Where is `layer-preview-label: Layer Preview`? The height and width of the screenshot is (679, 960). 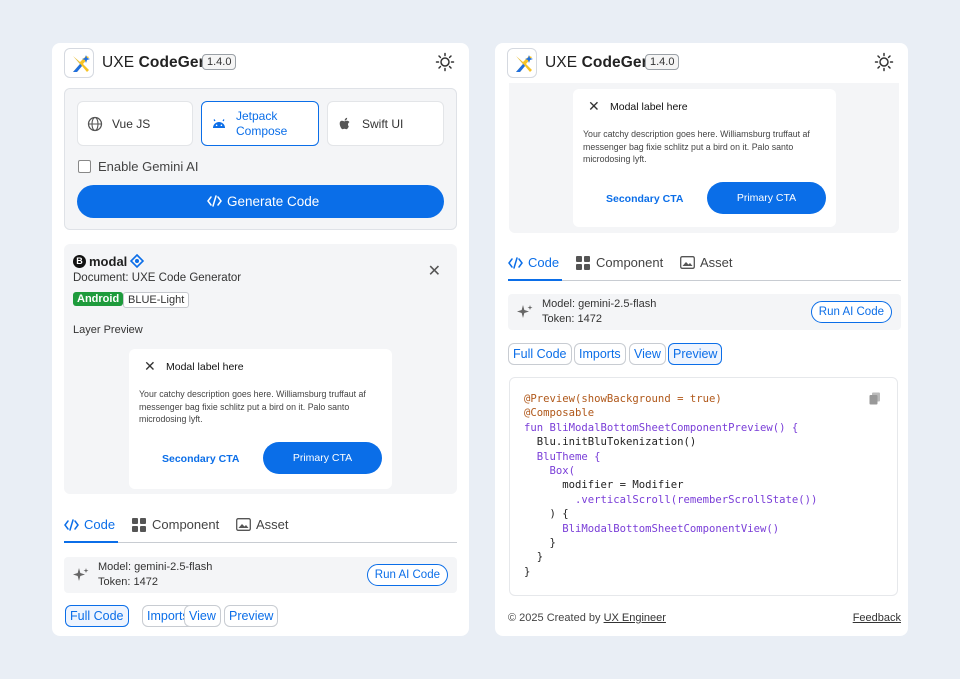
layer-preview-label: Layer Preview is located at coordinates (108, 330).